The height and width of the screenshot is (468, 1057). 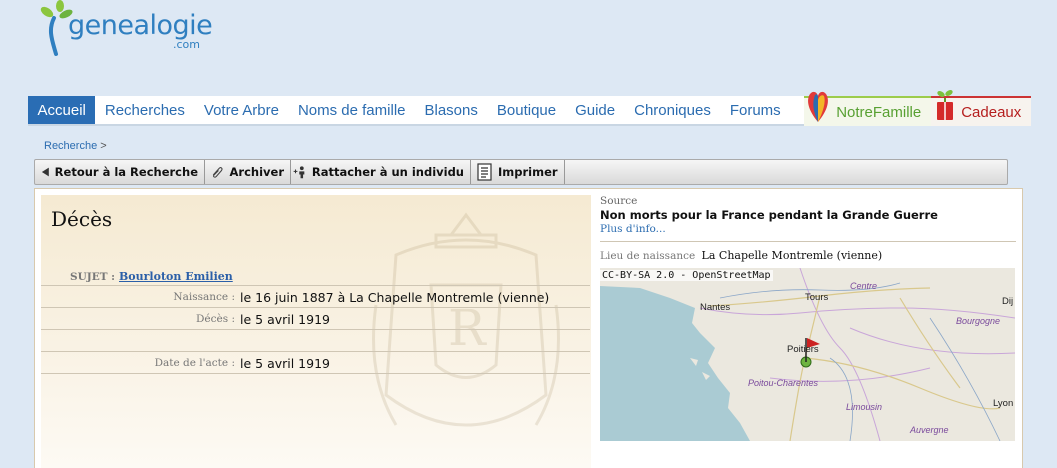 What do you see at coordinates (285, 363) in the screenshot?
I see `acte-value: le 5 avril 1919` at bounding box center [285, 363].